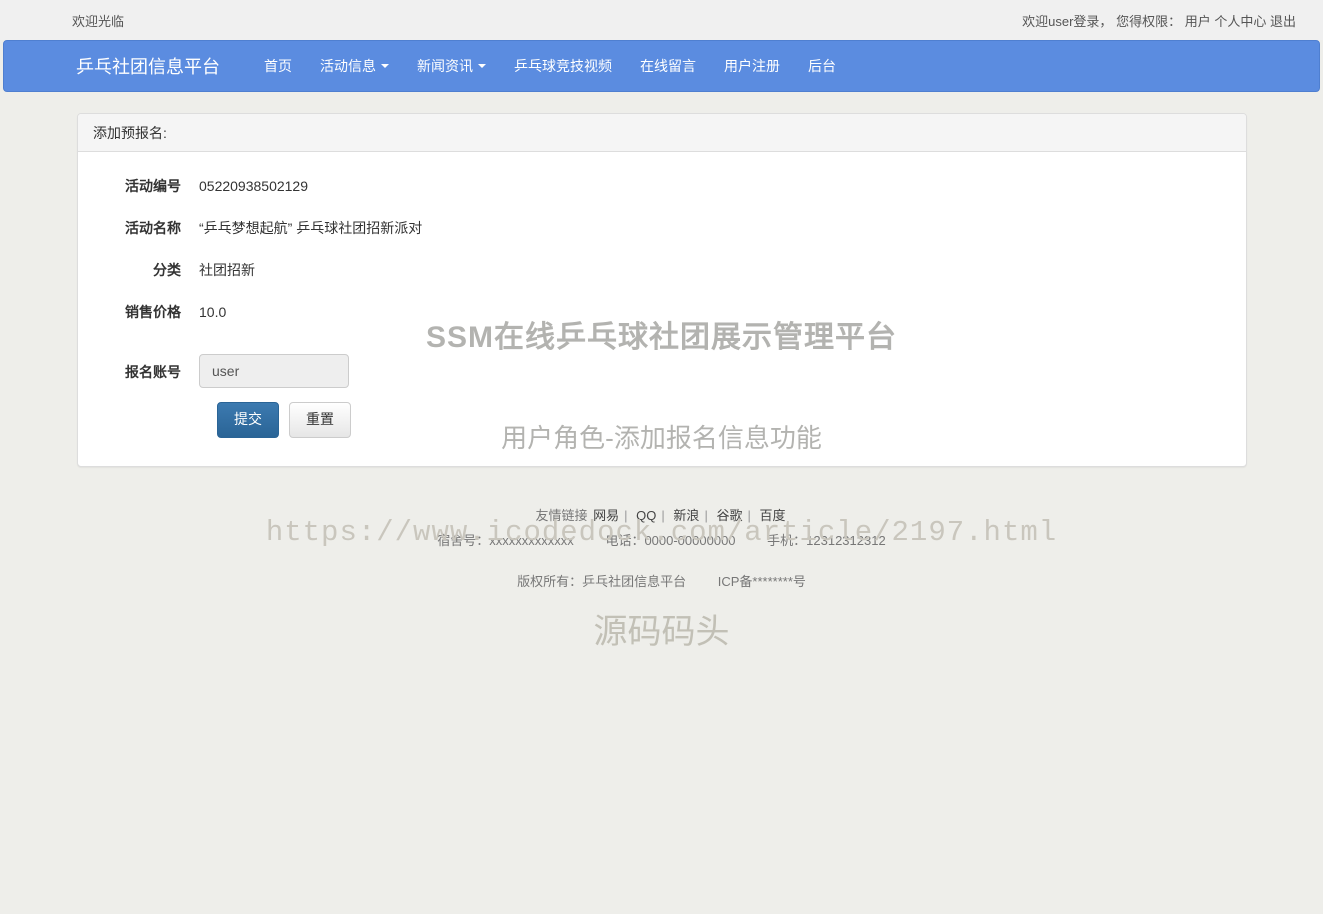  What do you see at coordinates (662, 227) in the screenshot?
I see `field-row-activity-name: 活动名称 “乒乓梦想起航” 乒乓球社团招新派对` at bounding box center [662, 227].